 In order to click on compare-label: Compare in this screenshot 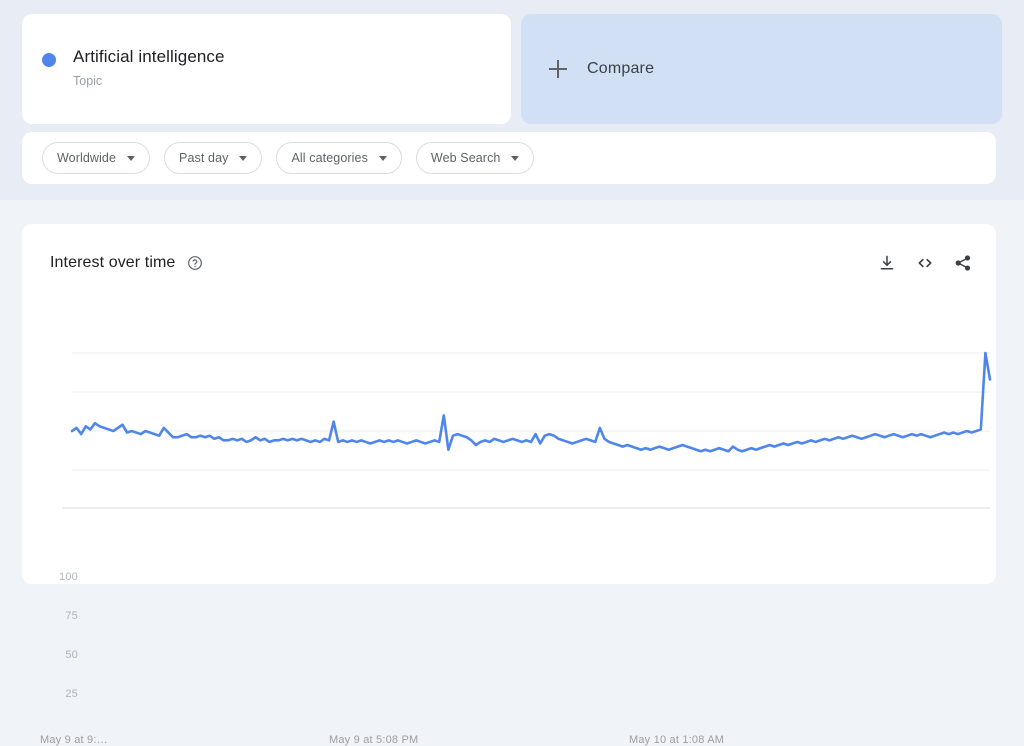, I will do `click(620, 68)`.